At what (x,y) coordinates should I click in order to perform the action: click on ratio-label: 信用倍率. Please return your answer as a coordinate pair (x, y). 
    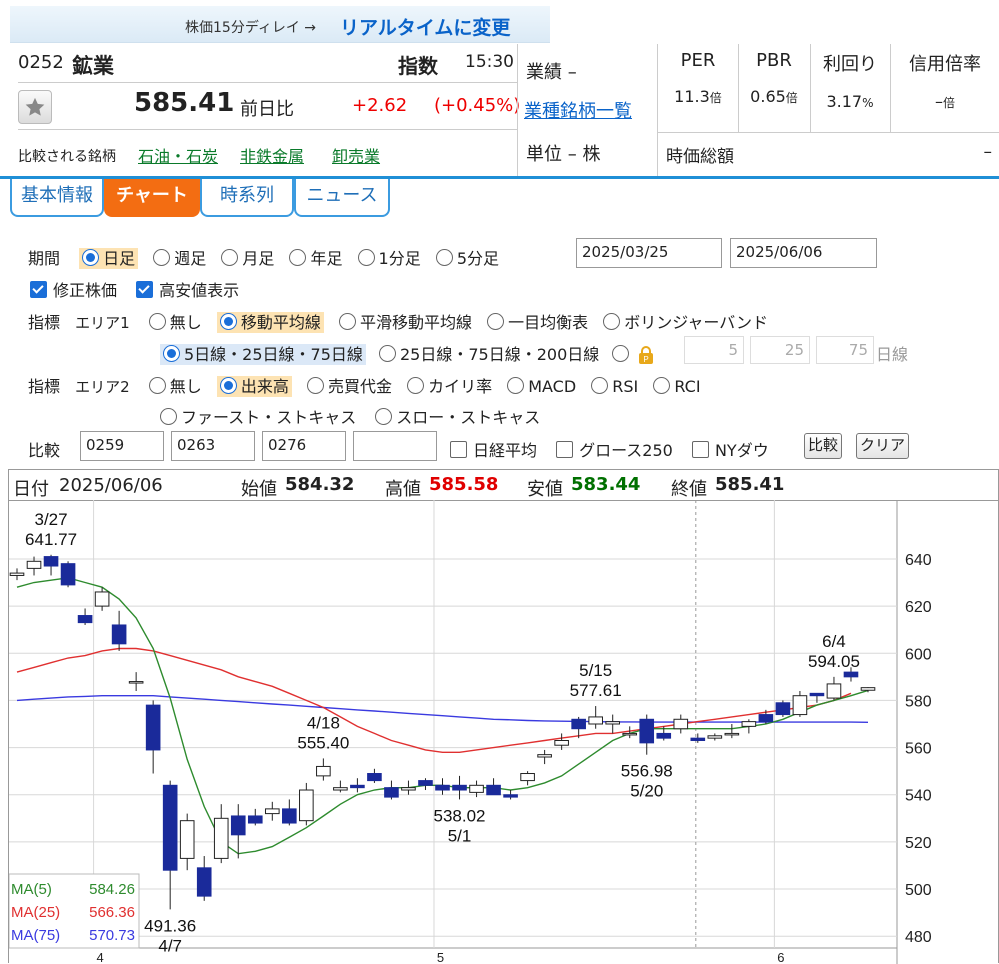
    Looking at the image, I should click on (945, 64).